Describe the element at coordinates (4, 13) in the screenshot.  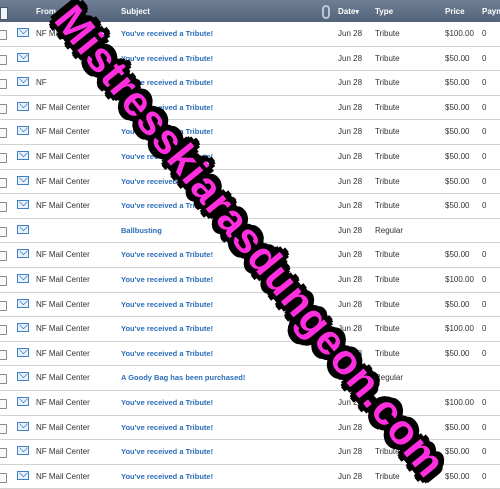
I see `select-all-checkbox` at that location.